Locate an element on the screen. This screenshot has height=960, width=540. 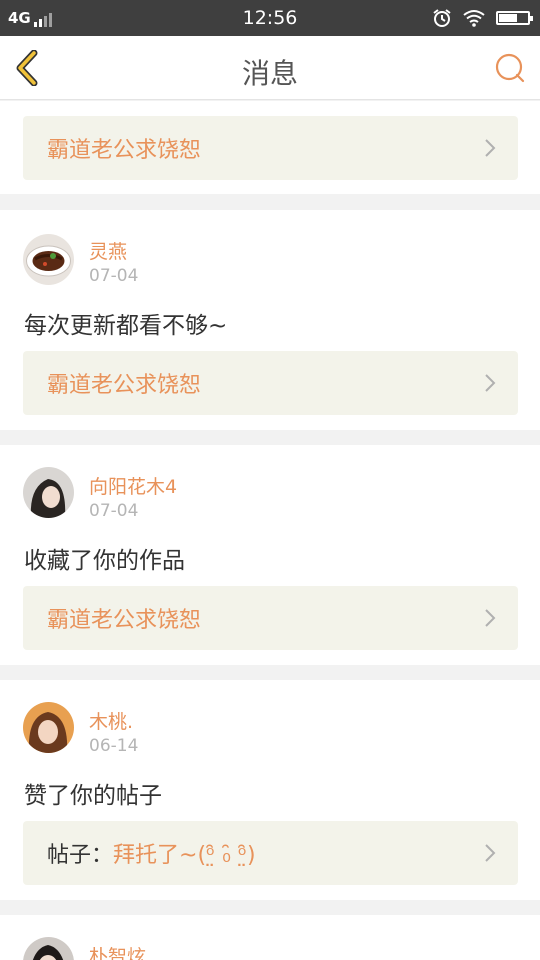
message-text: 每次更新都看不够~ is located at coordinates (126, 326).